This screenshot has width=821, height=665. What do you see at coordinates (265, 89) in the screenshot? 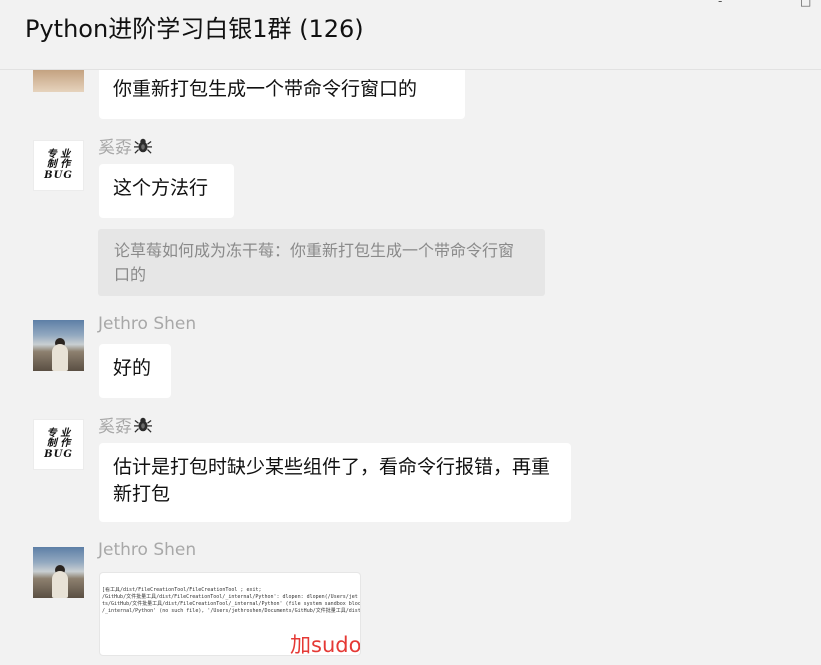
I see `message-text: 你重新打包生成一个带命令行窗口的` at bounding box center [265, 89].